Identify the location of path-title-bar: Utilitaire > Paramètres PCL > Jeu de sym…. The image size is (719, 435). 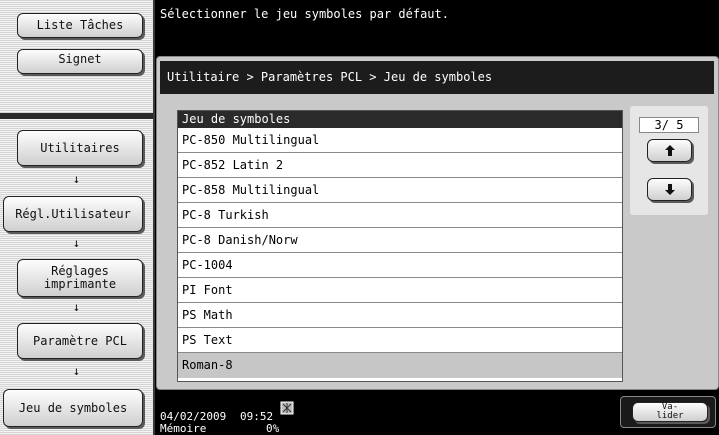
(437, 77).